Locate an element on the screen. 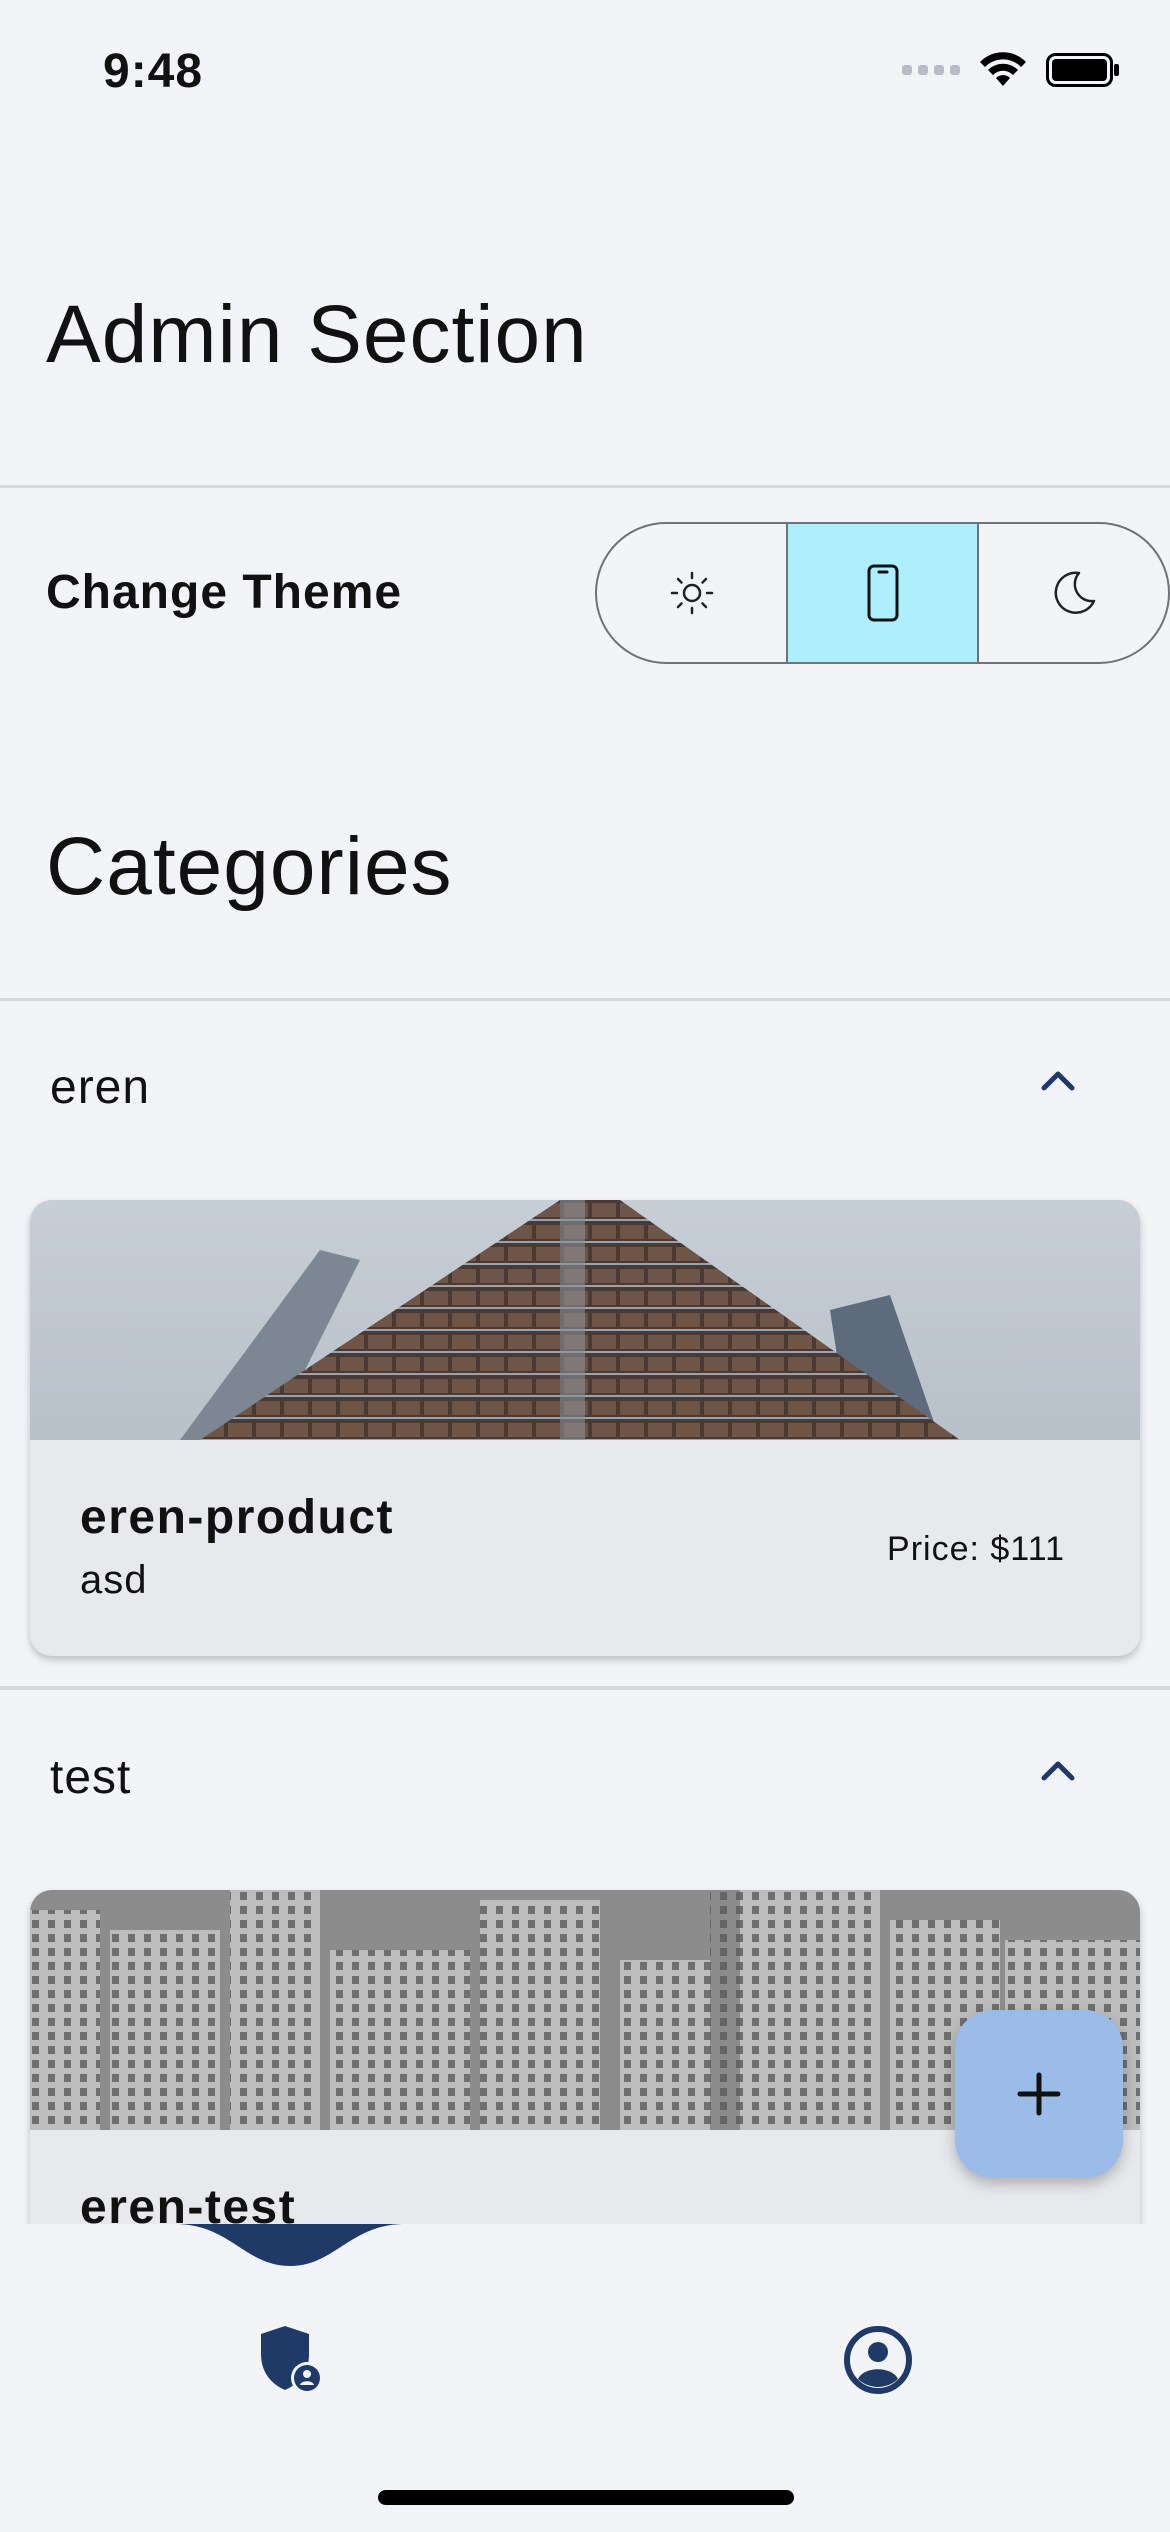 Image resolution: width=1170 pixels, height=2532 pixels. cellular-signal-icon is located at coordinates (931, 70).